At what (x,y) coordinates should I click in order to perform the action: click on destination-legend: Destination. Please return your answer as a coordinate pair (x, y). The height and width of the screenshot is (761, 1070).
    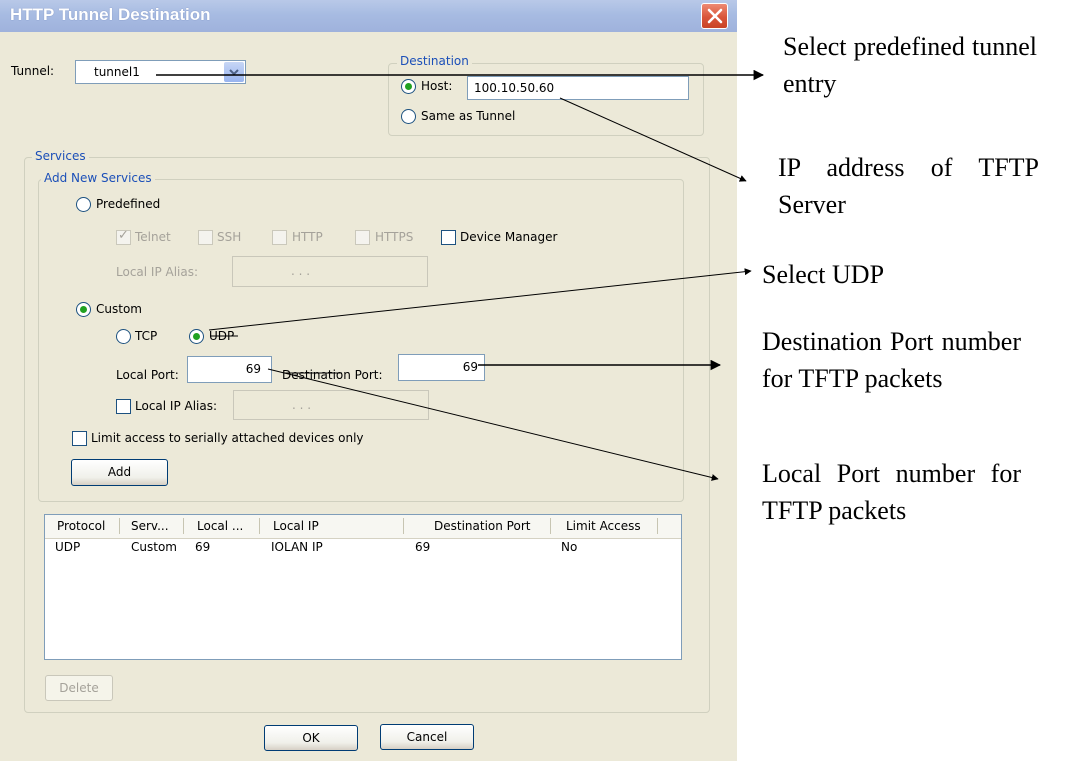
    Looking at the image, I should click on (434, 61).